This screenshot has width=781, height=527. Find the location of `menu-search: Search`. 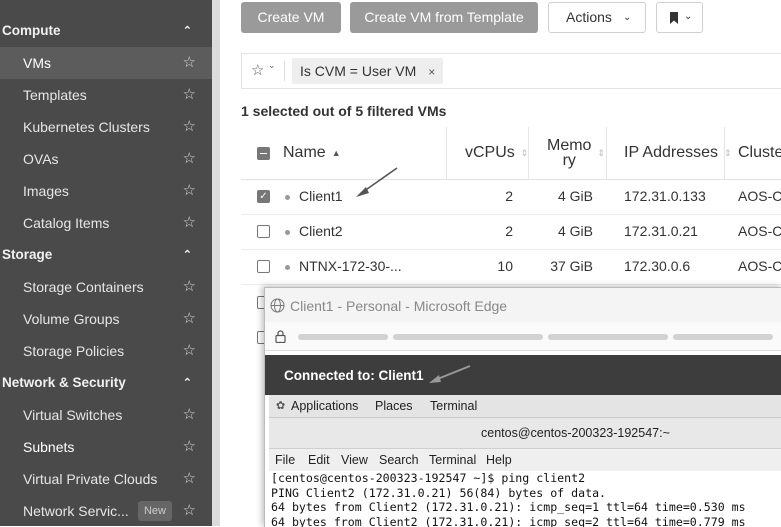

menu-search: Search is located at coordinates (399, 460).